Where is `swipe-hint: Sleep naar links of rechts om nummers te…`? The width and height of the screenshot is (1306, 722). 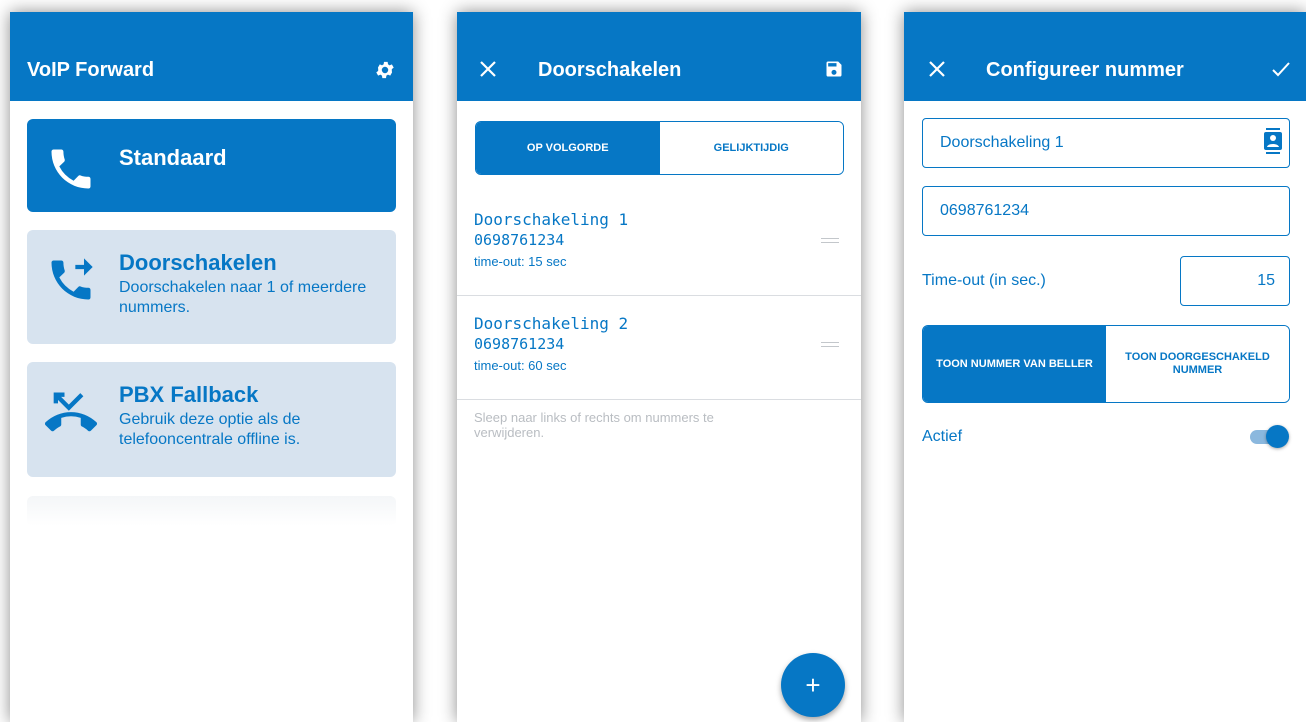 swipe-hint: Sleep naar links of rechts om nummers te… is located at coordinates (594, 425).